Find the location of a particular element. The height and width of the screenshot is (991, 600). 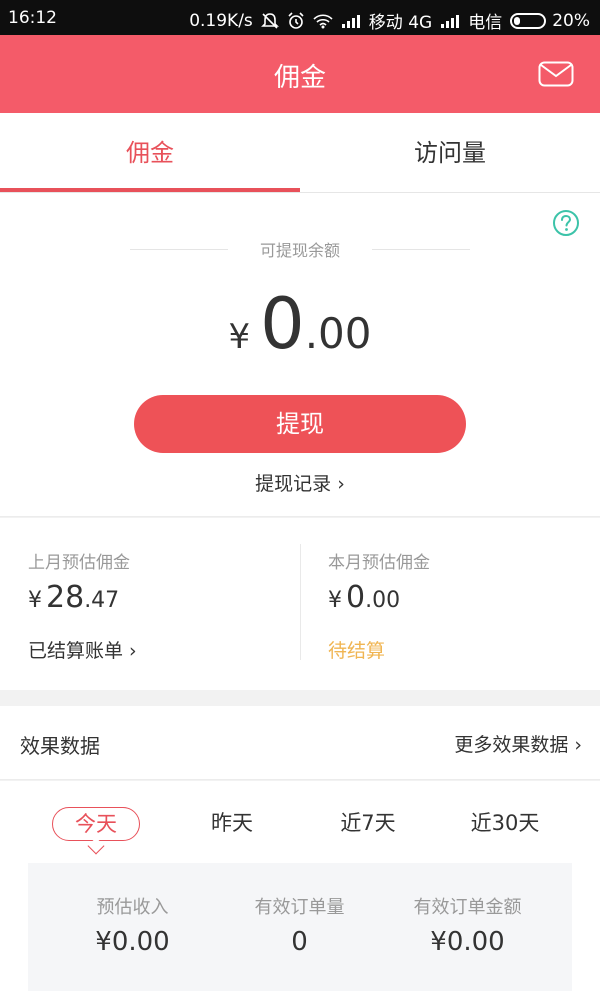

app-bar: 佣金 is located at coordinates (300, 74).